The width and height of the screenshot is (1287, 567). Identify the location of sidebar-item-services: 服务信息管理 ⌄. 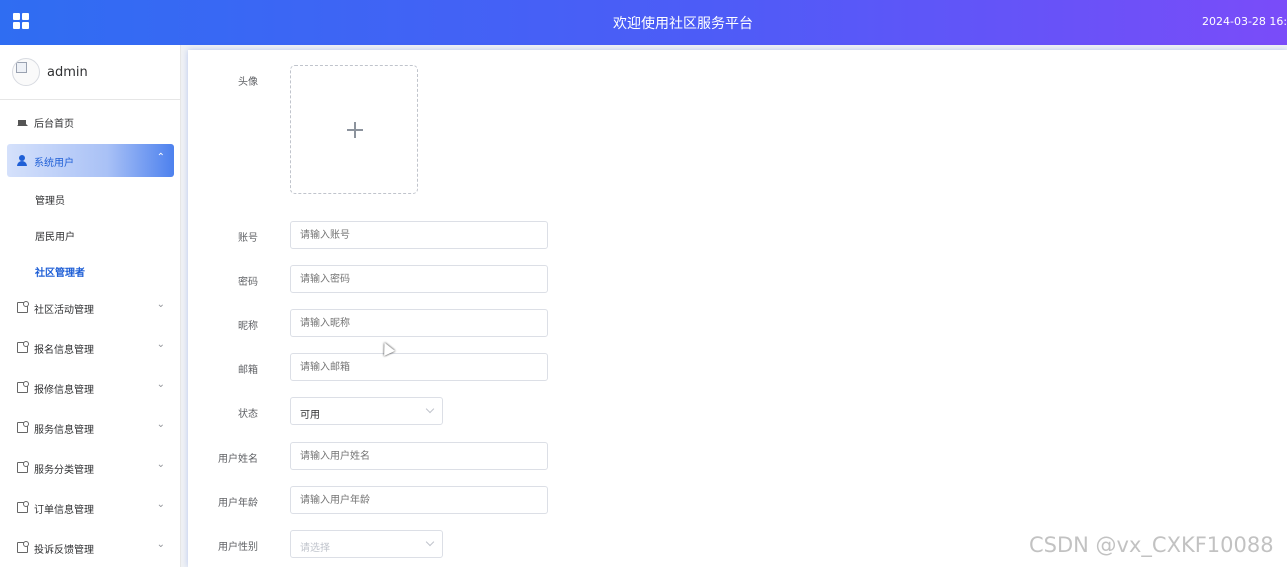
(90, 427).